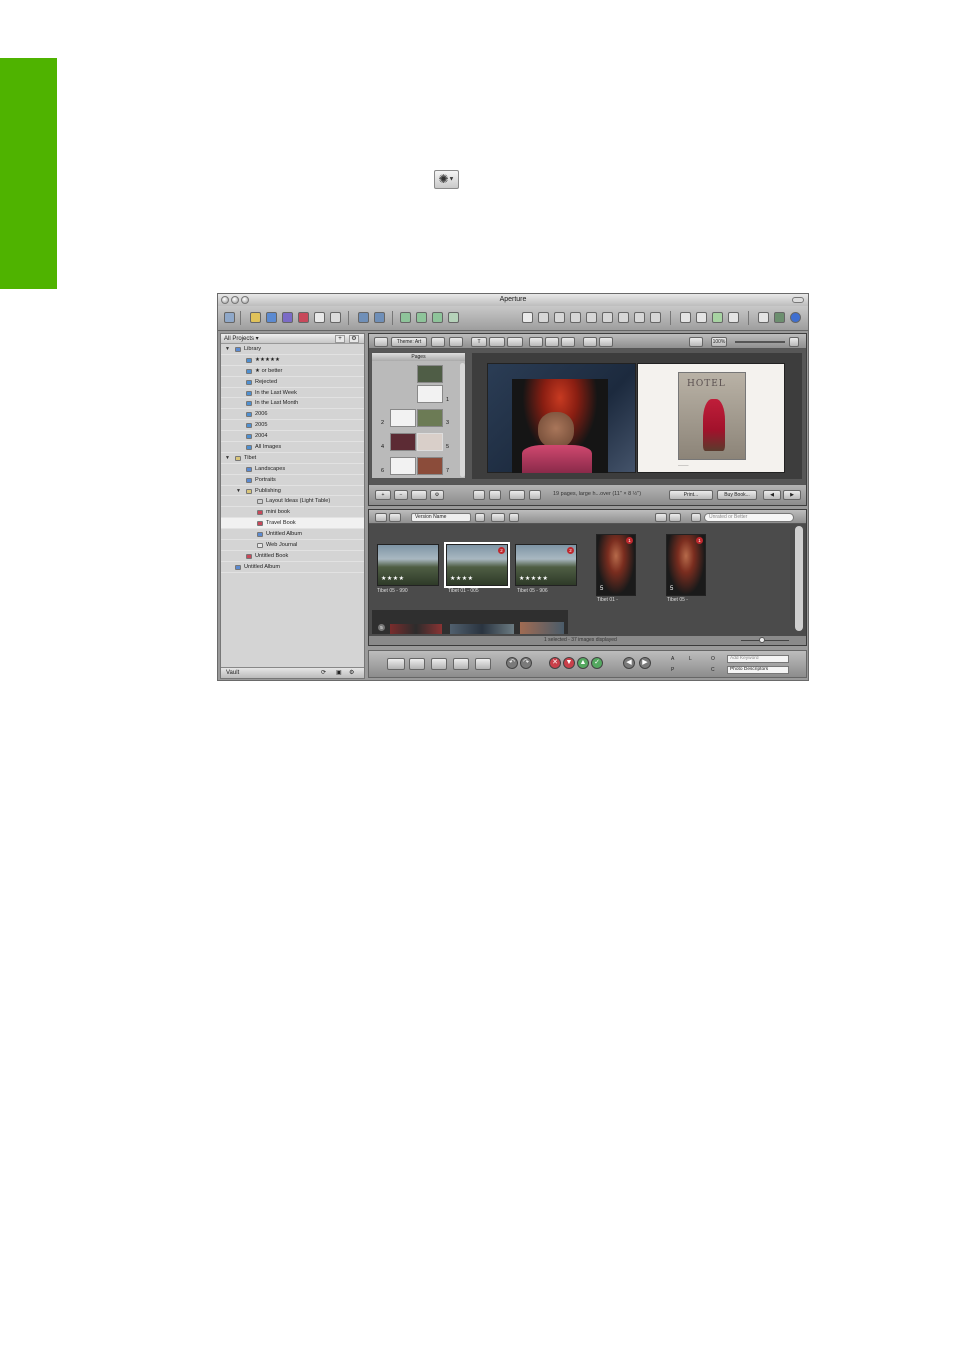  What do you see at coordinates (441, 517) in the screenshot?
I see `sort-select: Version Name` at bounding box center [441, 517].